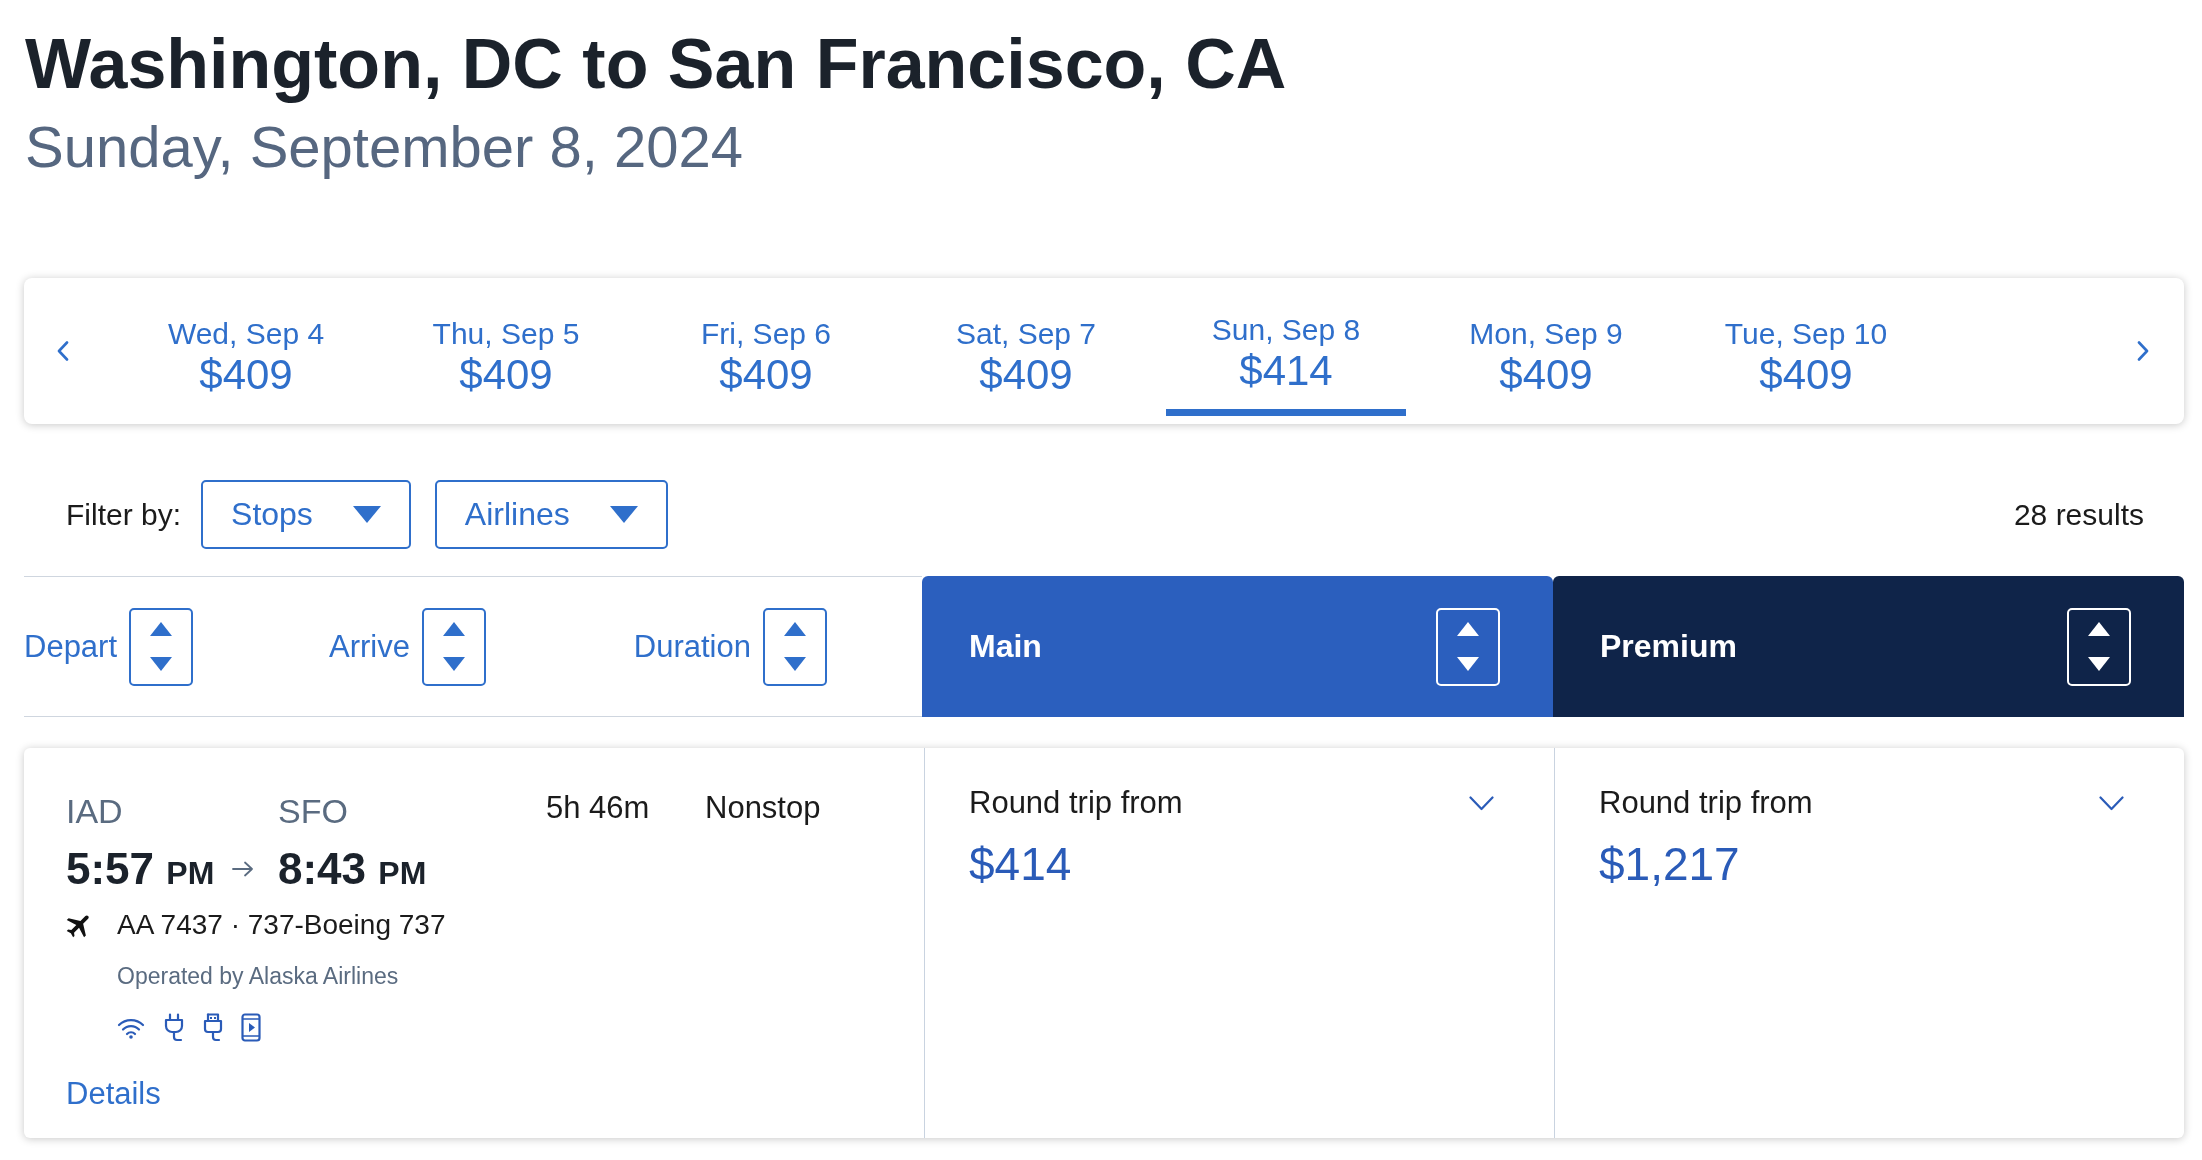 The height and width of the screenshot is (1160, 2202). Describe the element at coordinates (506, 347) in the screenshot. I see `date-tab: Thu, Sep 5 $409` at that location.